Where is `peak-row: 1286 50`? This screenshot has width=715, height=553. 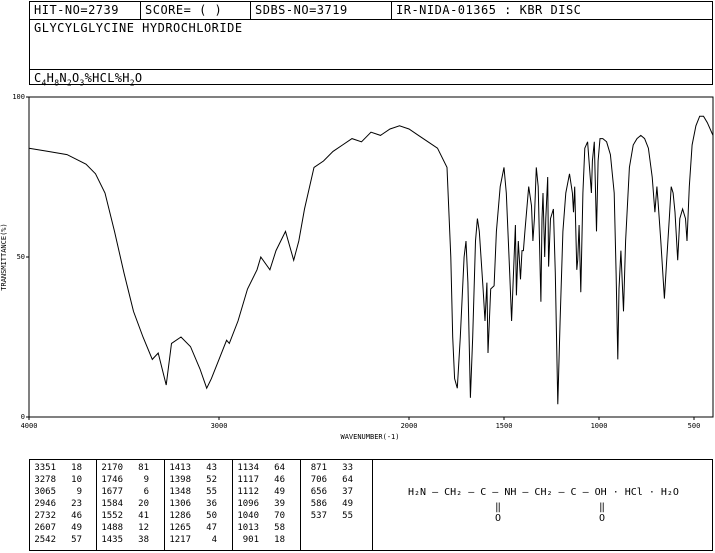 peak-row: 1286 50 is located at coordinates (191, 516).